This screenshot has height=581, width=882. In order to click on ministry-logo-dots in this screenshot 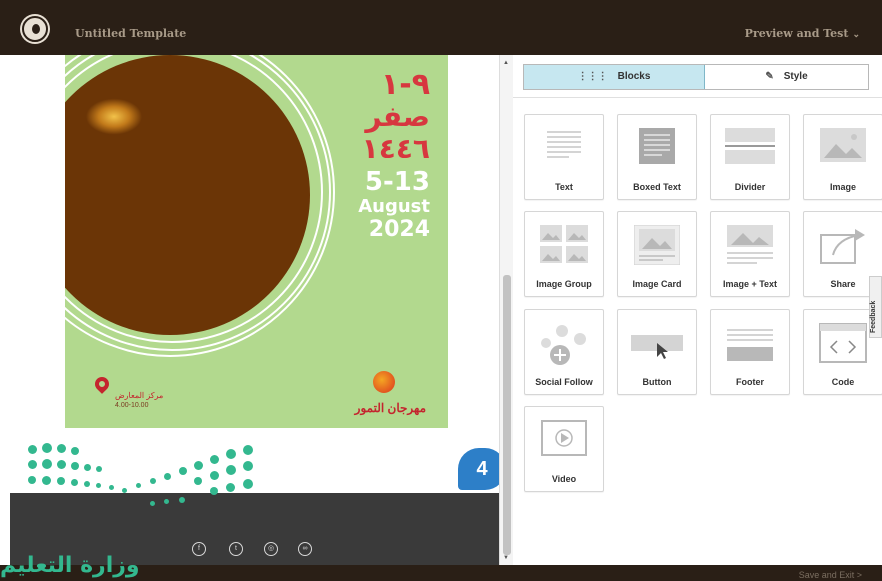, I will do `click(148, 481)`.